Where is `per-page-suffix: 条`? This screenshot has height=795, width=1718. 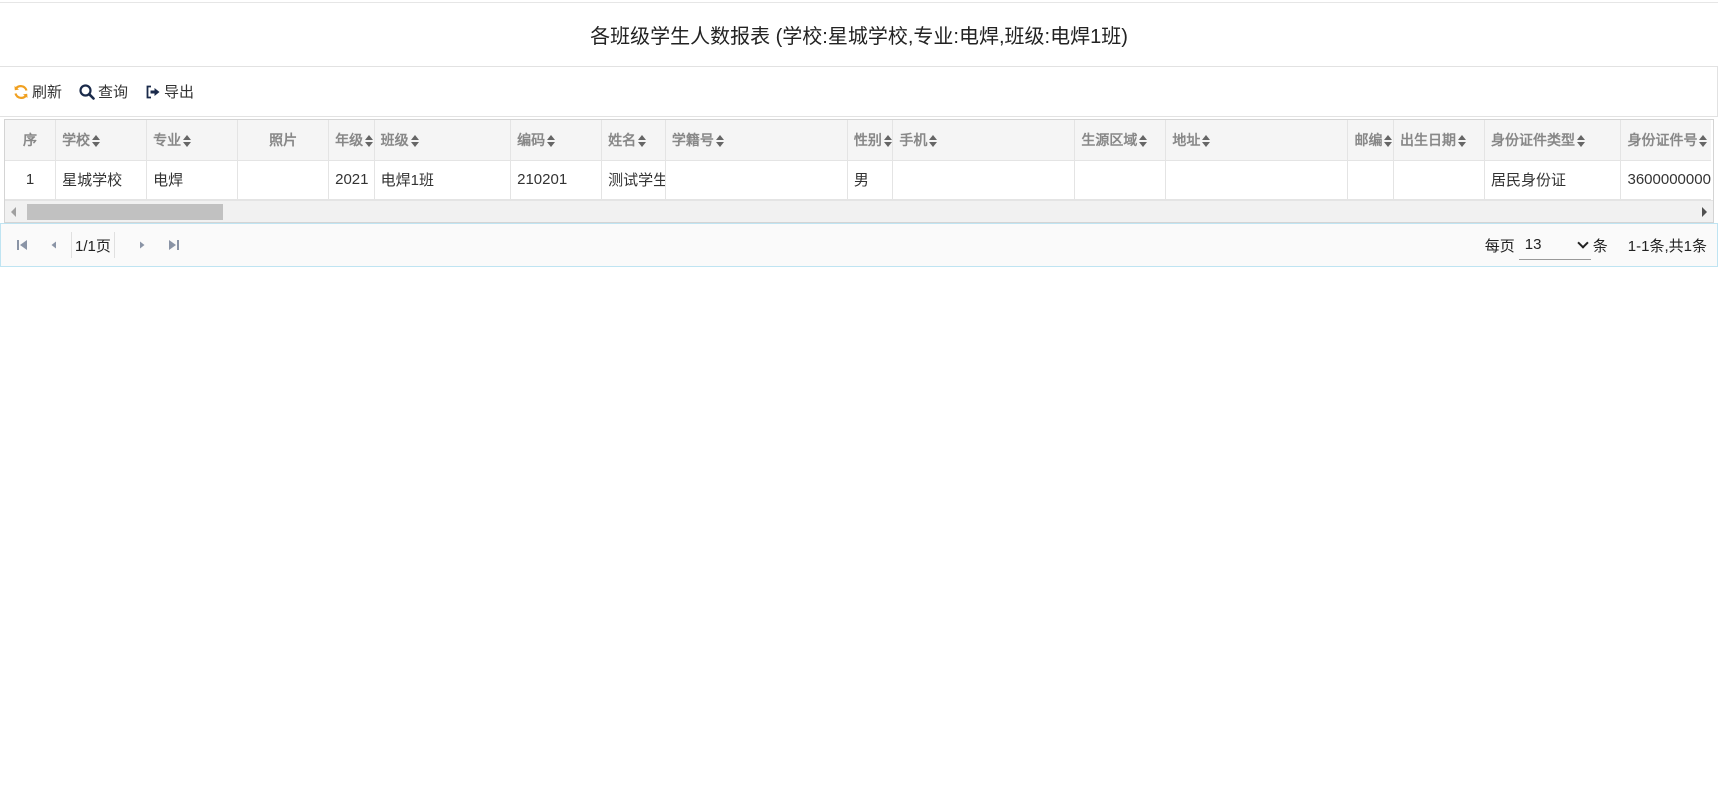 per-page-suffix: 条 is located at coordinates (1600, 246).